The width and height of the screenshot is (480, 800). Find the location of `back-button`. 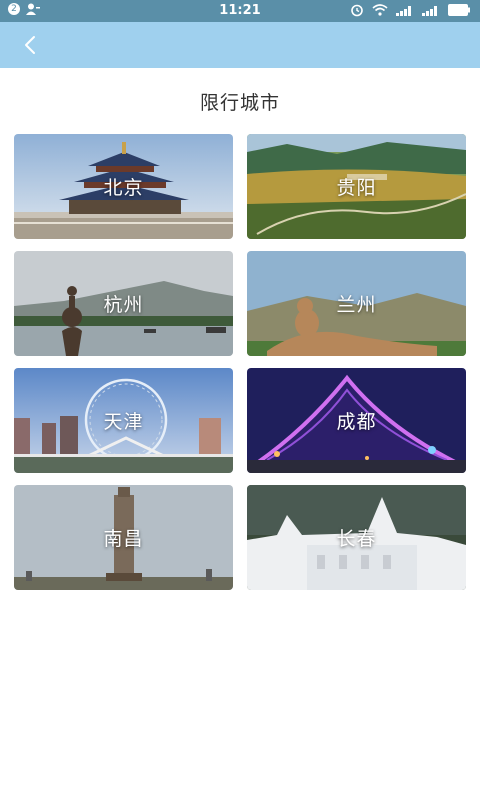

back-button is located at coordinates (30, 45).